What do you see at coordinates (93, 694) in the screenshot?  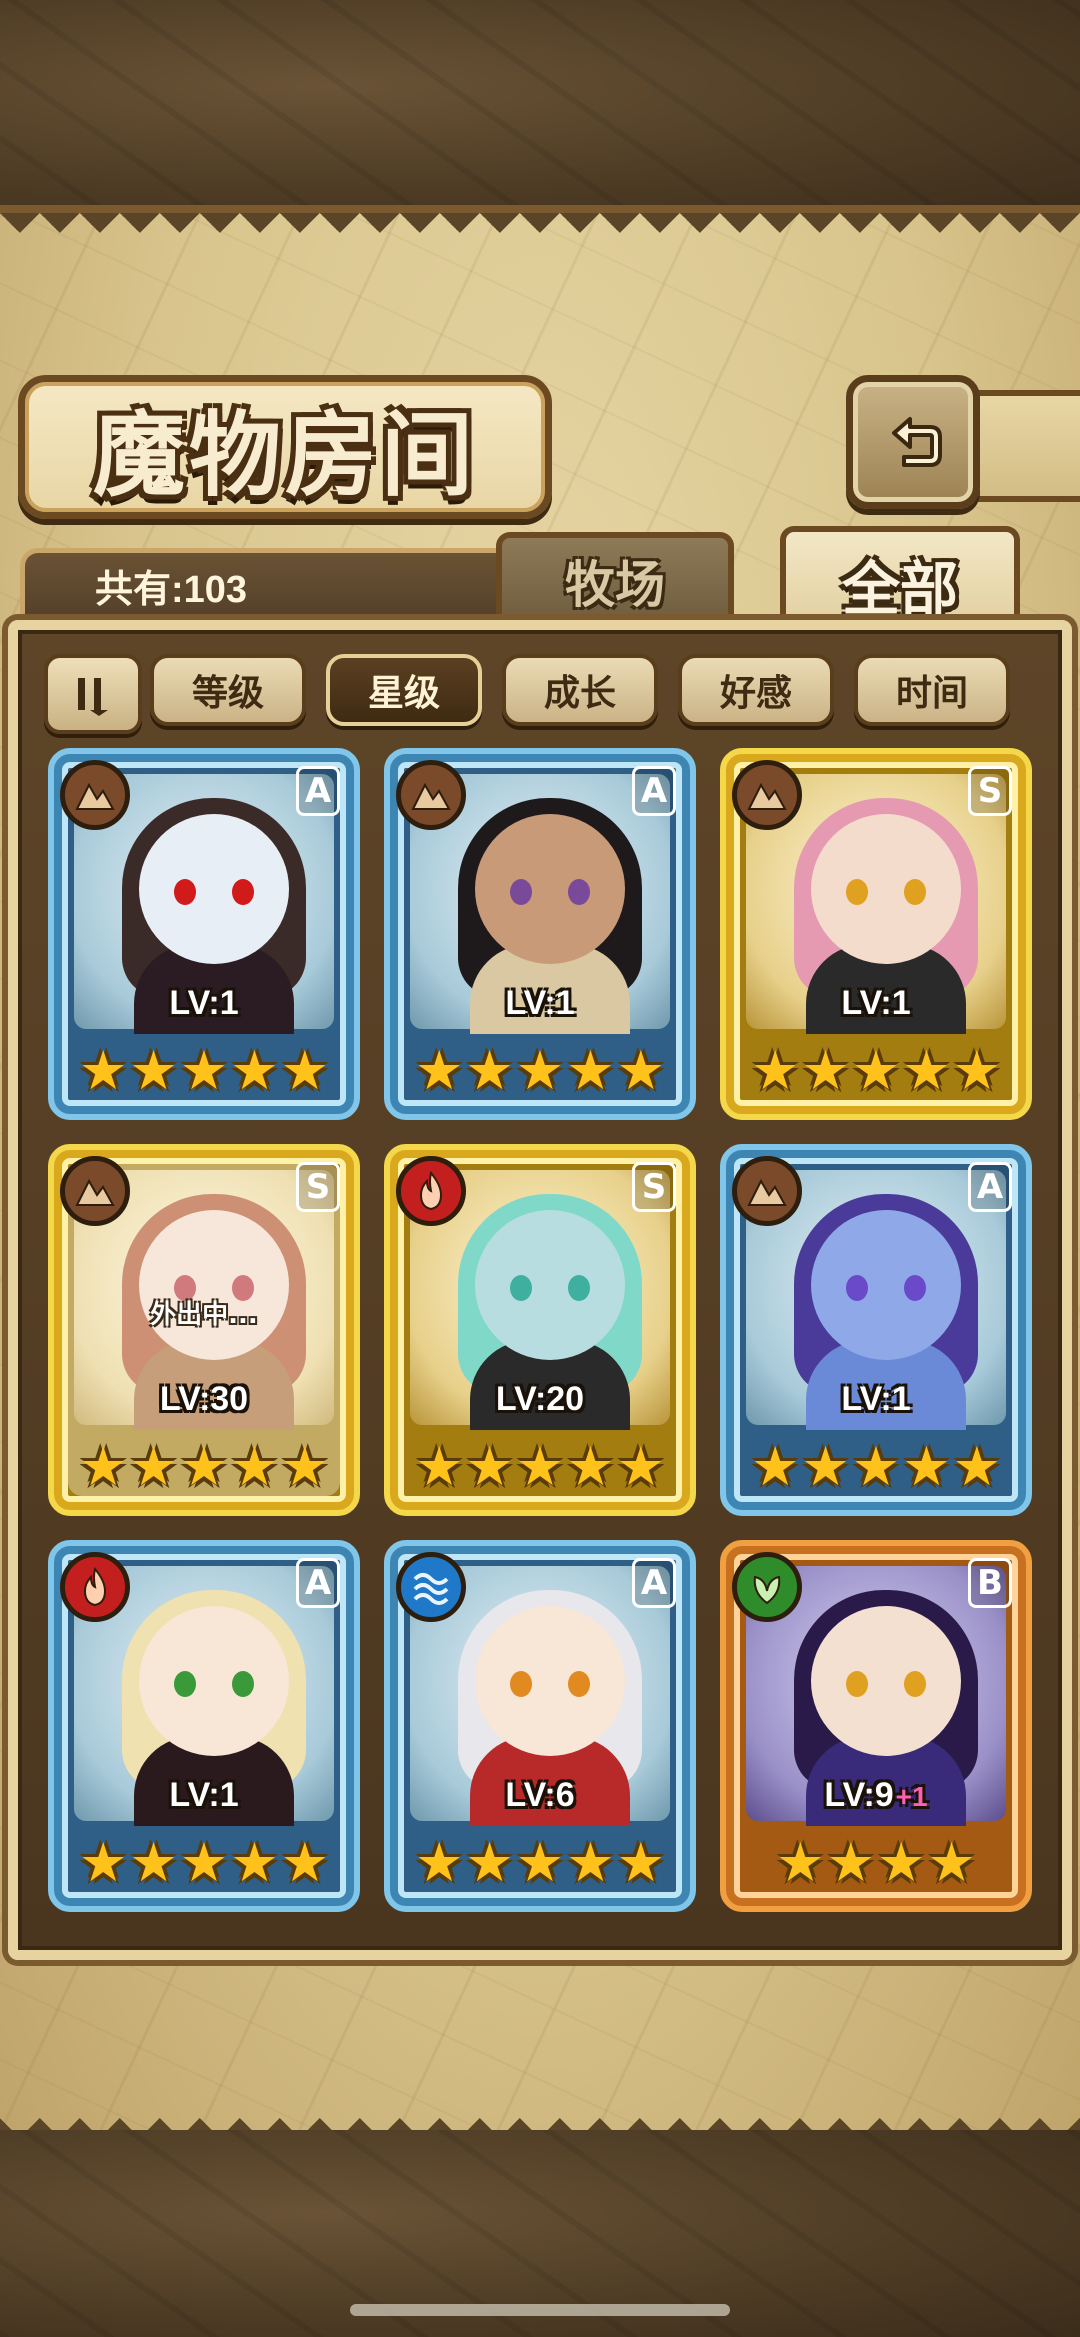 I see `sort-order-toggle` at bounding box center [93, 694].